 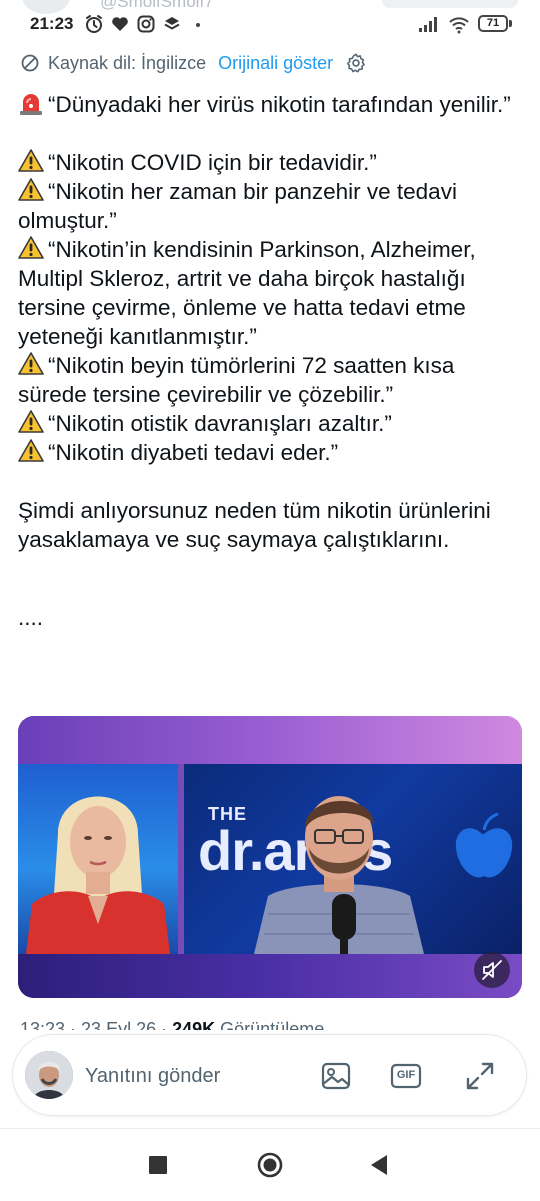 I want to click on gif-label: GIF, so click(x=406, y=1075).